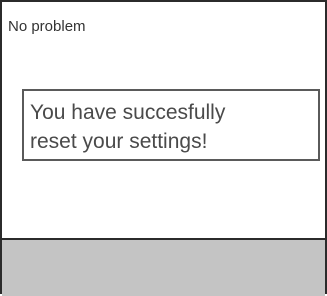 The width and height of the screenshot is (327, 296). I want to click on dialog-title: No problem, so click(47, 26).